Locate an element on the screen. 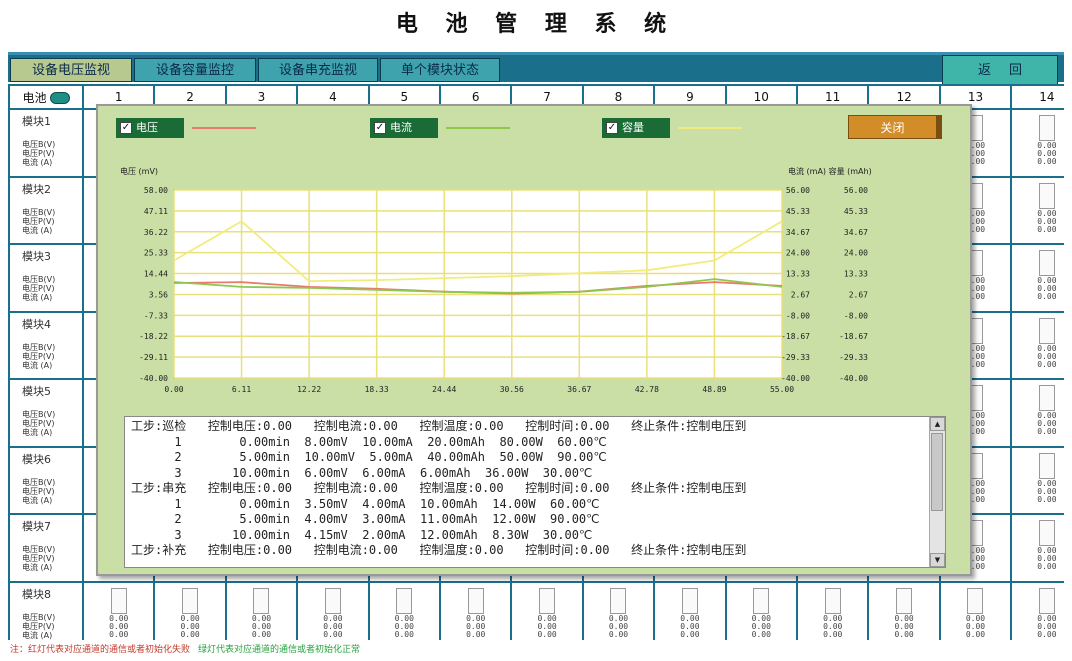 The image size is (1072, 661). tab-bar: 设备电压监视 设备容量监控 设备串充监视 单个模块状态 返回 is located at coordinates (536, 68).